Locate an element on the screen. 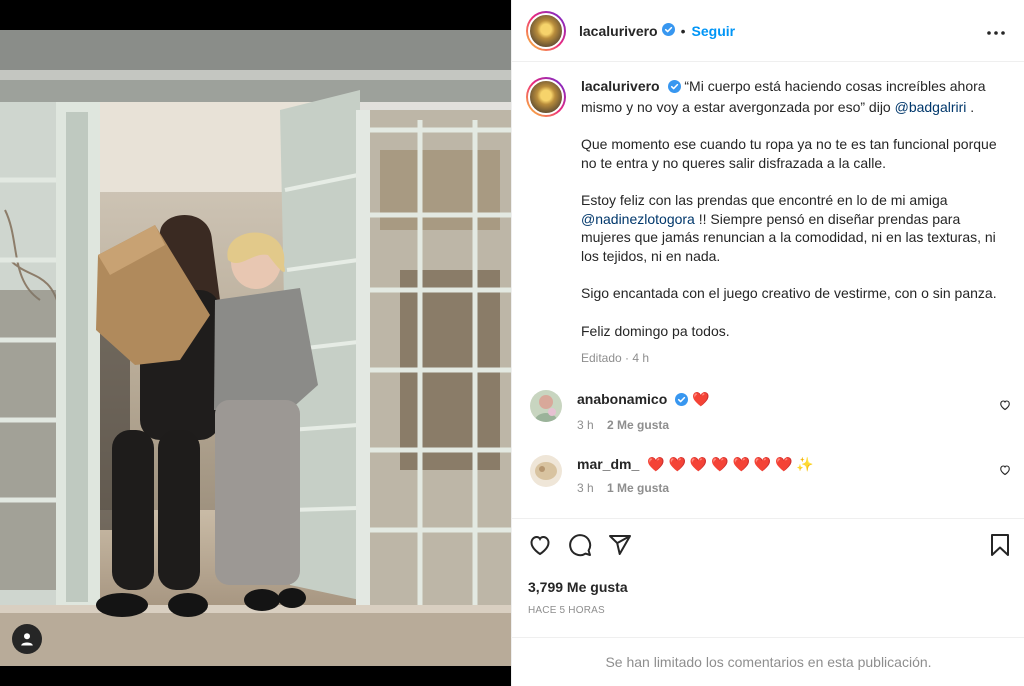  author-username: lacalurivero is located at coordinates (618, 31).